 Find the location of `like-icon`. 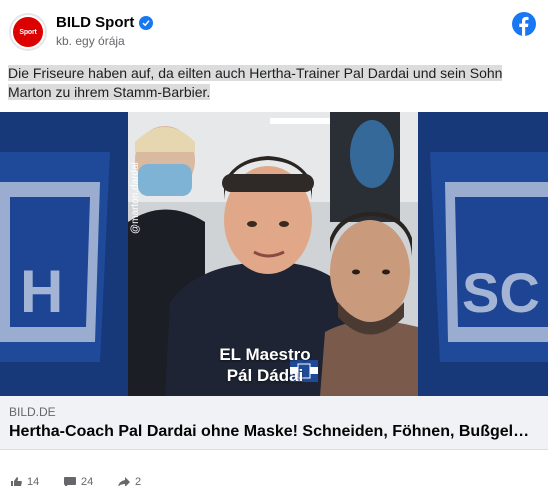

like-icon is located at coordinates (16, 481).